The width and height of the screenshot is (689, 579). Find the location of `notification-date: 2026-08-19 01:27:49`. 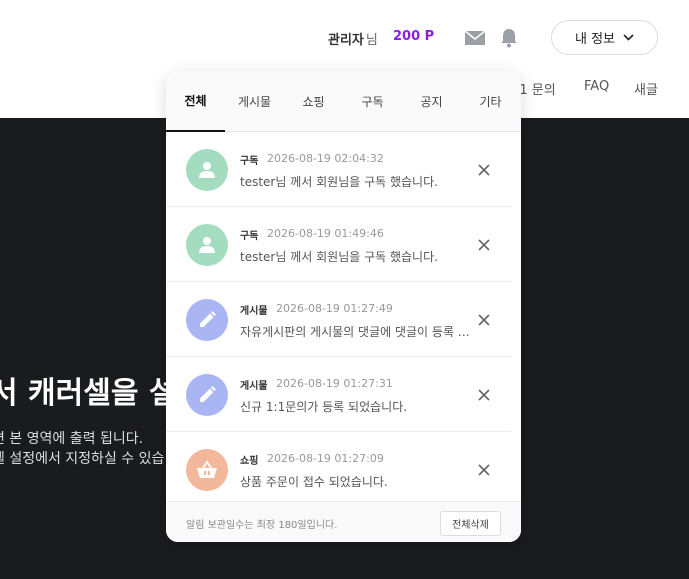

notification-date: 2026-08-19 01:27:49 is located at coordinates (334, 308).